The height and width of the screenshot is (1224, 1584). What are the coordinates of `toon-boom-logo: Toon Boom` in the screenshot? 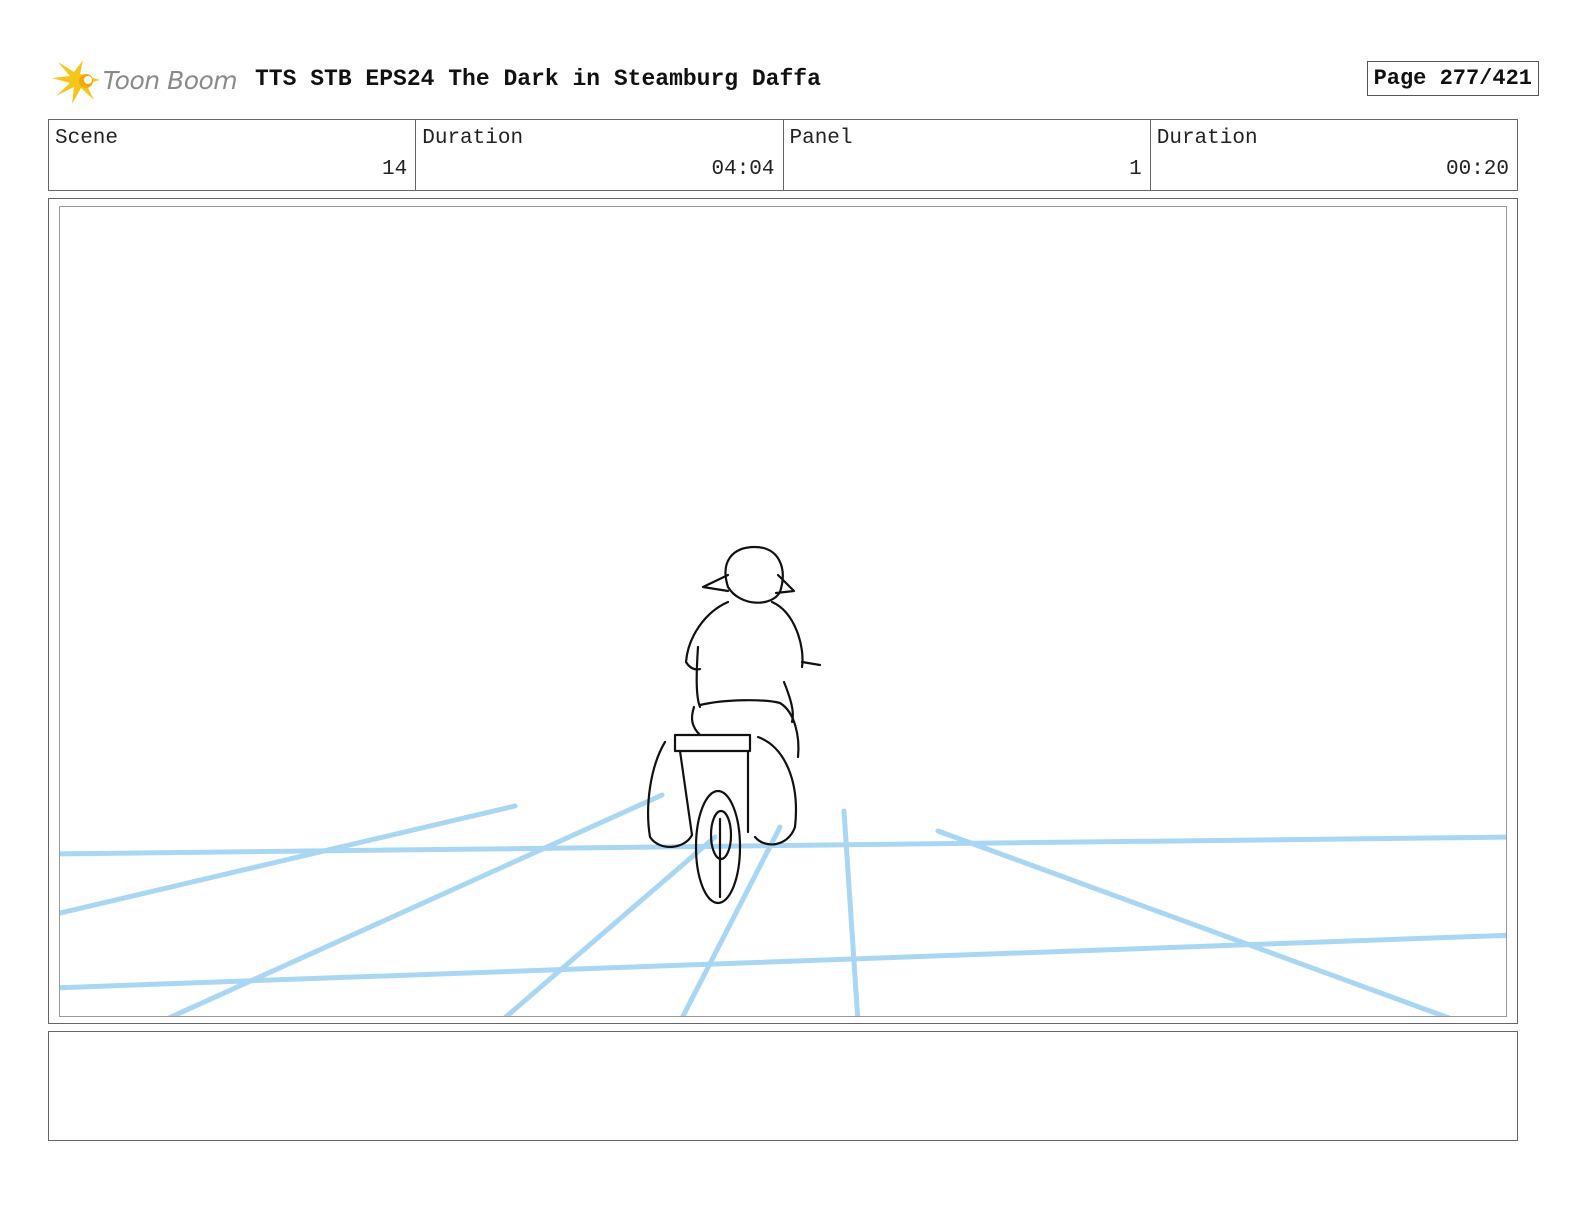 It's located at (147, 81).